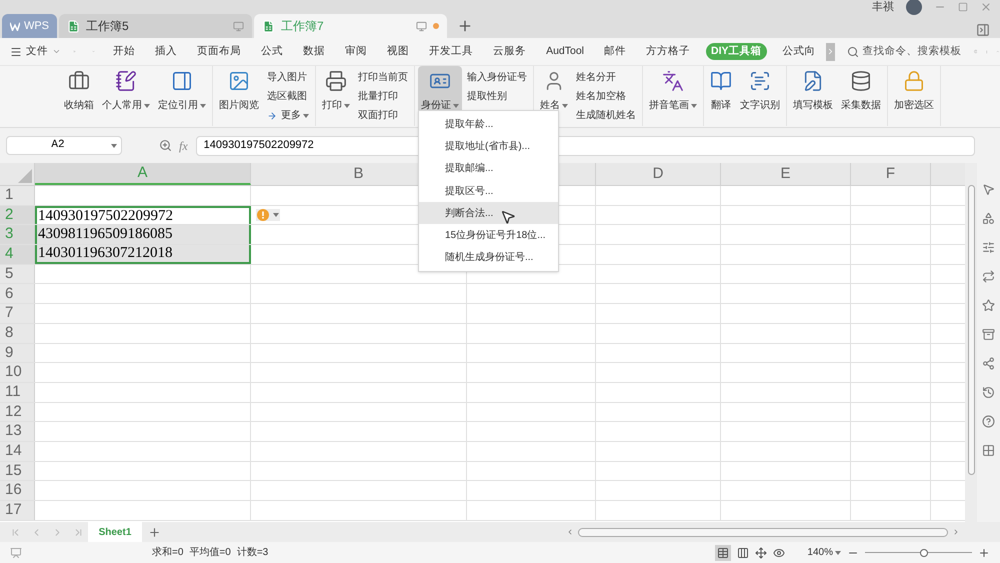 This screenshot has height=563, width=1000. Describe the element at coordinates (924, 552) in the screenshot. I see `zoom-slider-thumb` at that location.